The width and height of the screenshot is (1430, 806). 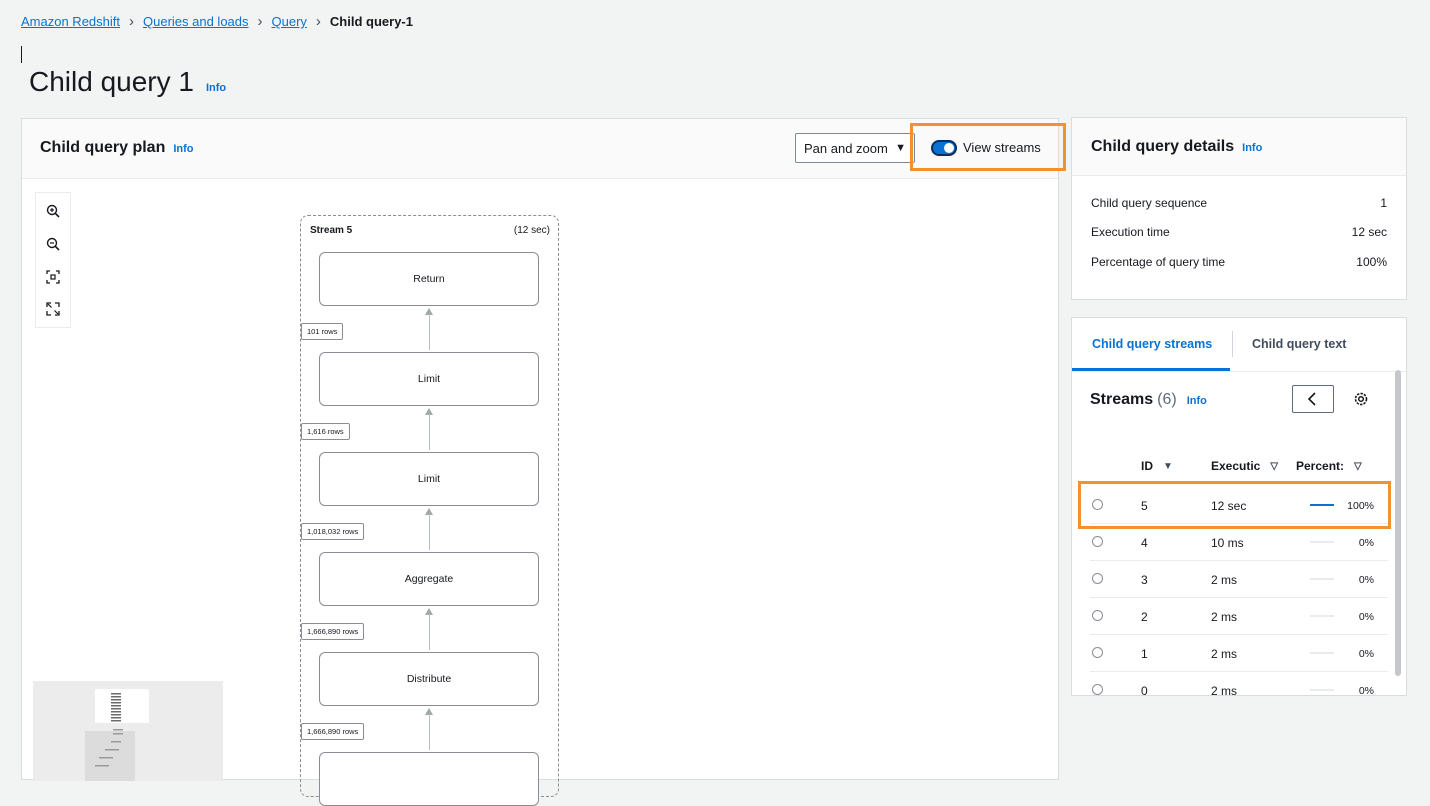 What do you see at coordinates (1157, 466) in the screenshot?
I see `column-header-id: ID ▼` at bounding box center [1157, 466].